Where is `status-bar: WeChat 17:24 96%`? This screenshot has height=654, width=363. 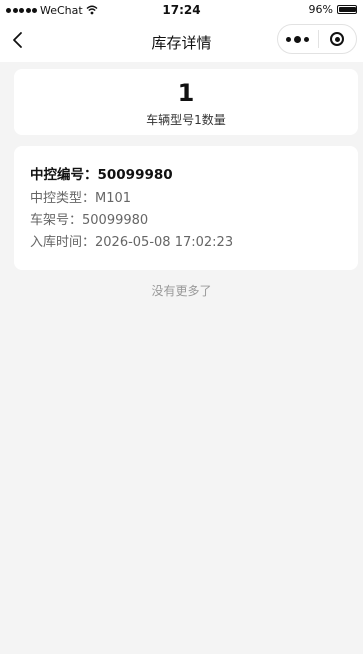 status-bar: WeChat 17:24 96% is located at coordinates (181, 11).